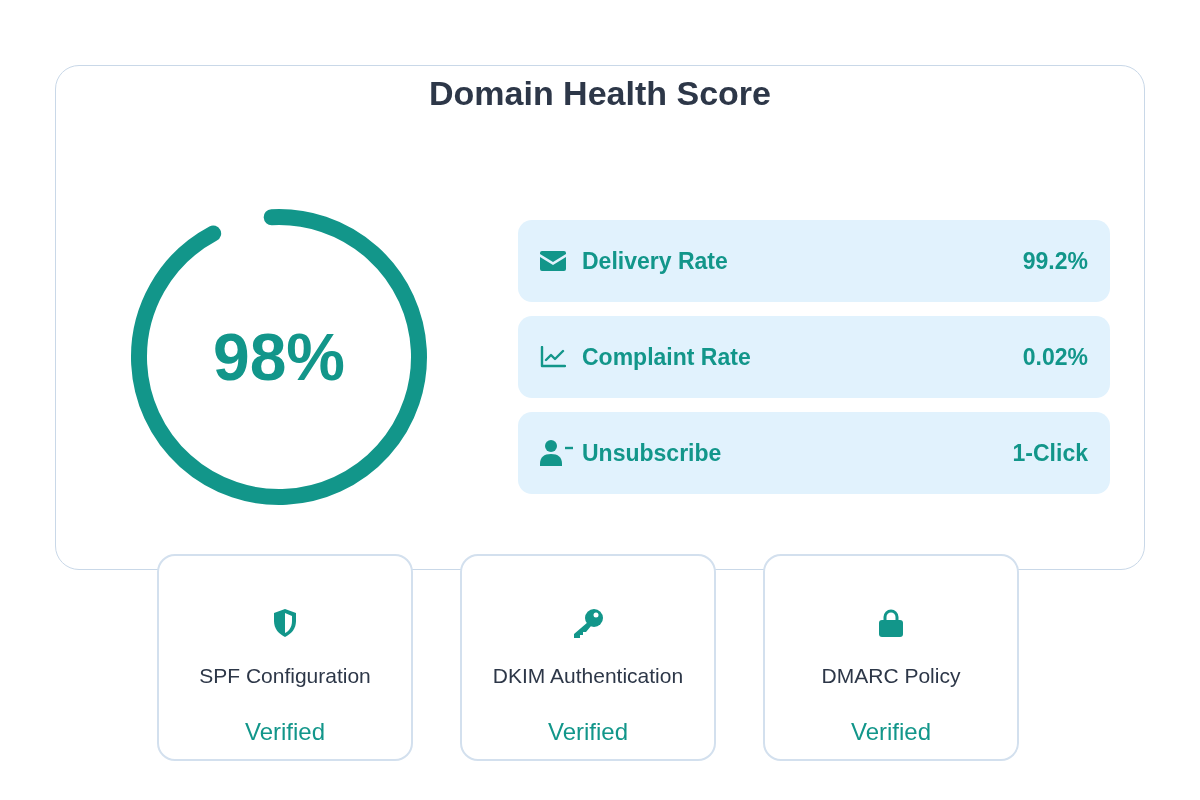 This screenshot has height=800, width=1200. Describe the element at coordinates (557, 453) in the screenshot. I see `user-minus-icon` at that location.